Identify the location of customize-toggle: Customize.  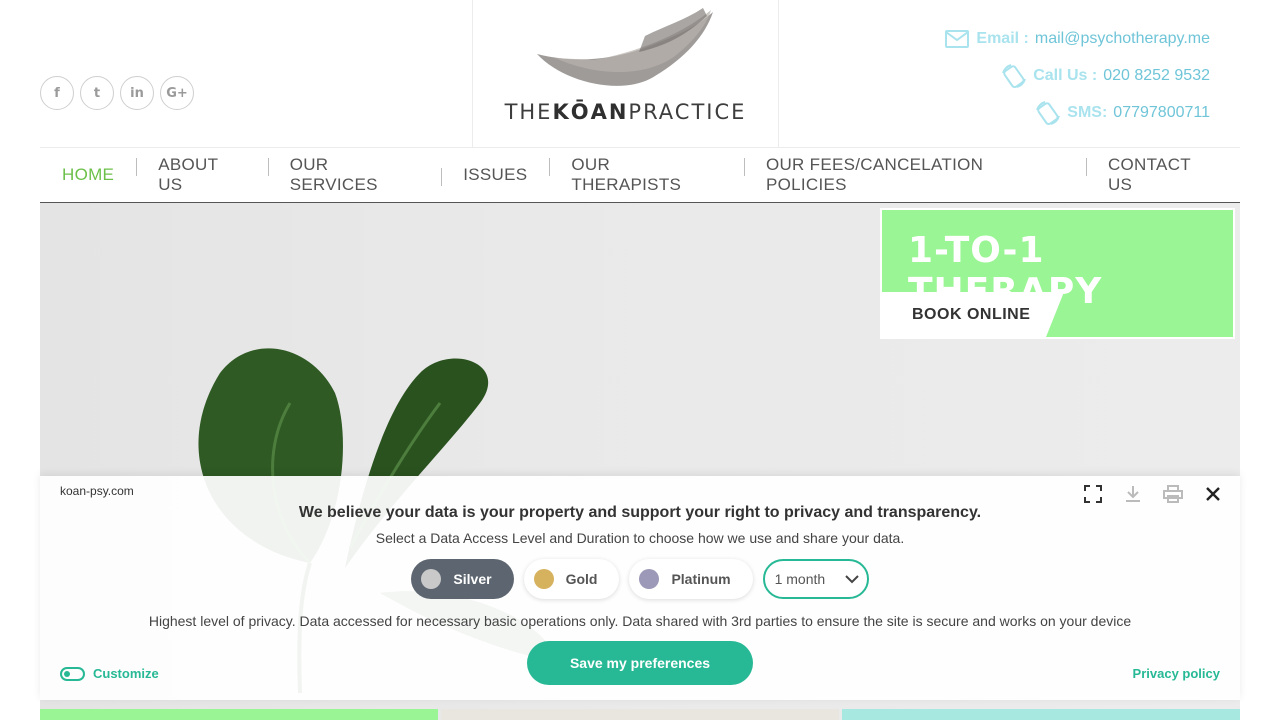
(109, 673).